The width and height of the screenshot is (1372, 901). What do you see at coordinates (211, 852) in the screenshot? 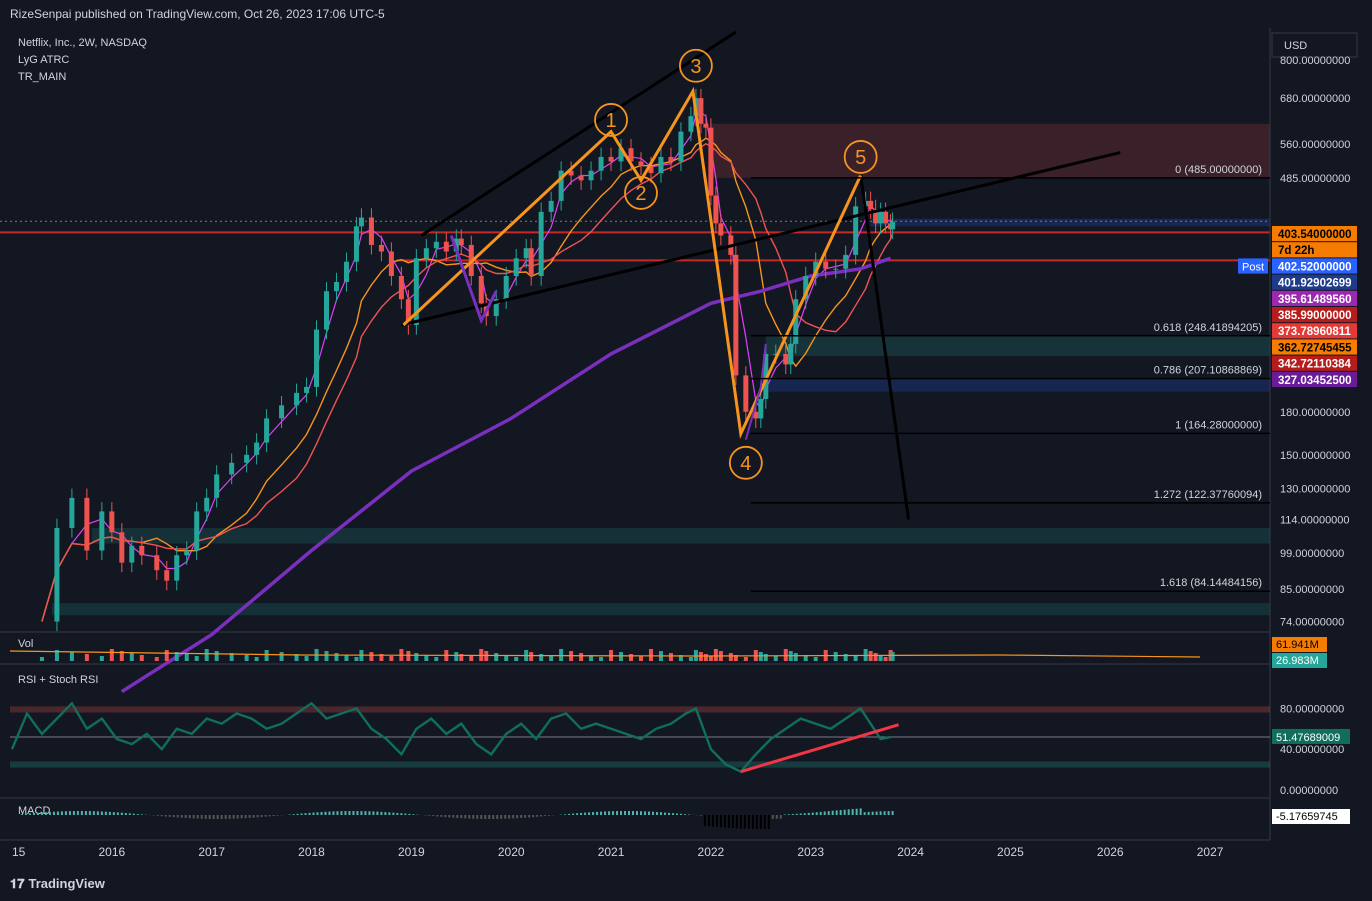
I see `time-tick: 2017` at bounding box center [211, 852].